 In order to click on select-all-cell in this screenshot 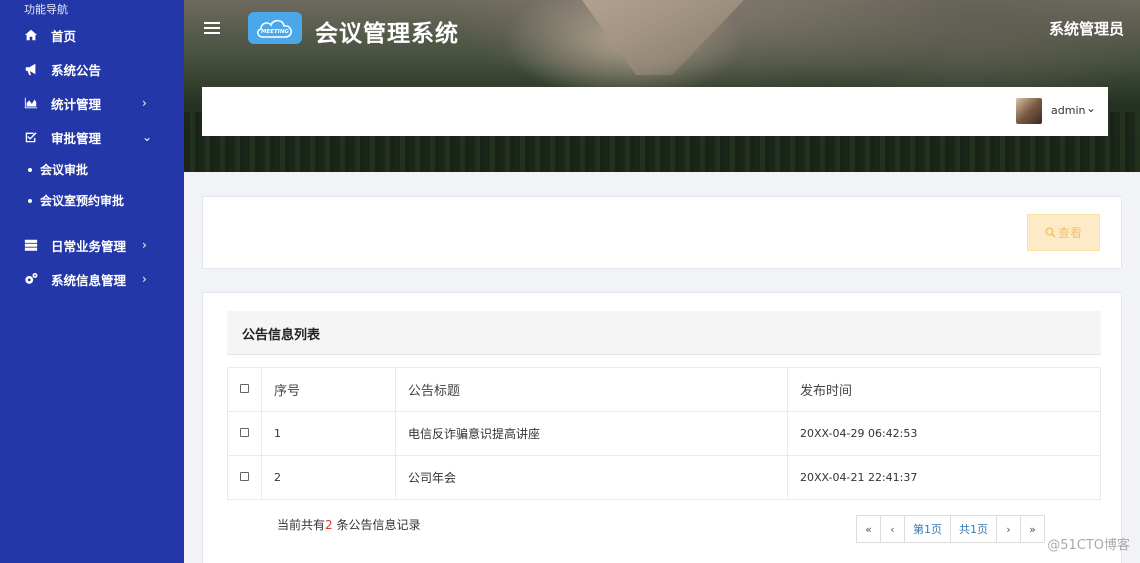, I will do `click(244, 389)`.